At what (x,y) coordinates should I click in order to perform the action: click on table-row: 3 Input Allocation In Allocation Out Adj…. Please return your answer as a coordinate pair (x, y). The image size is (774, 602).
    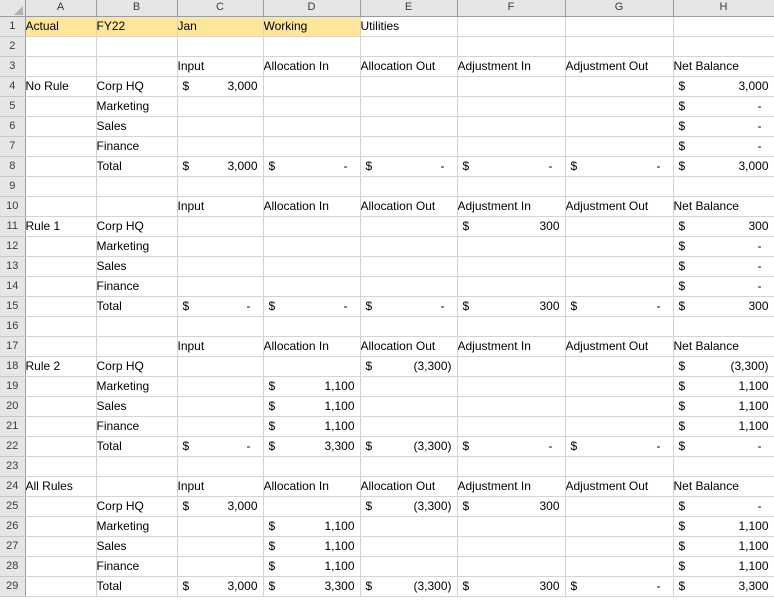
    Looking at the image, I should click on (387, 66).